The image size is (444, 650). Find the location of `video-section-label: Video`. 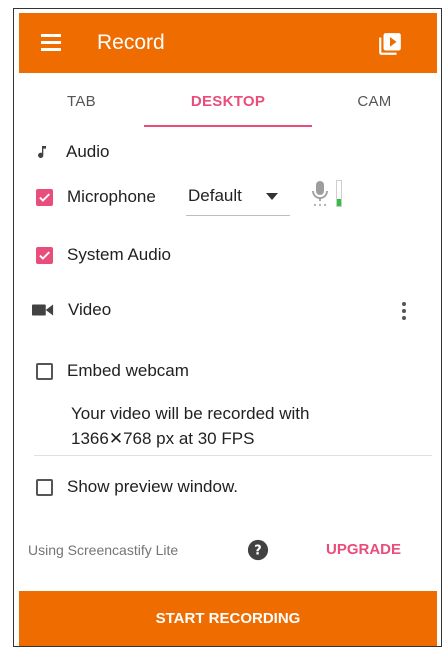

video-section-label: Video is located at coordinates (90, 309).